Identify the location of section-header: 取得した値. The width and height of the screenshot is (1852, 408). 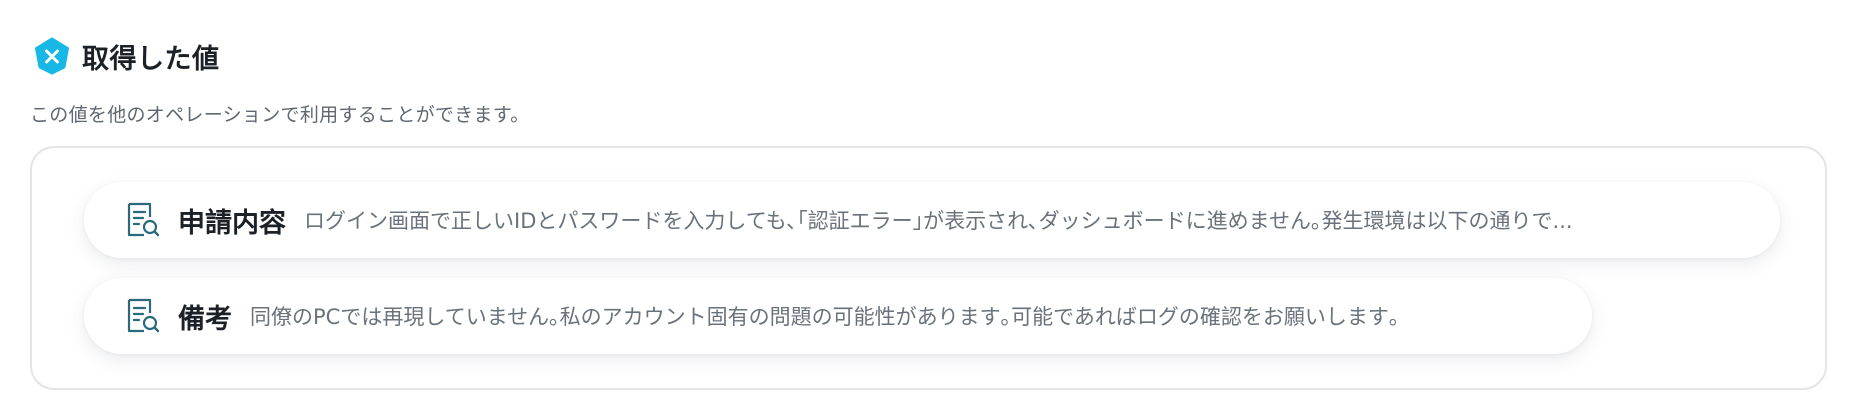
(126, 56).